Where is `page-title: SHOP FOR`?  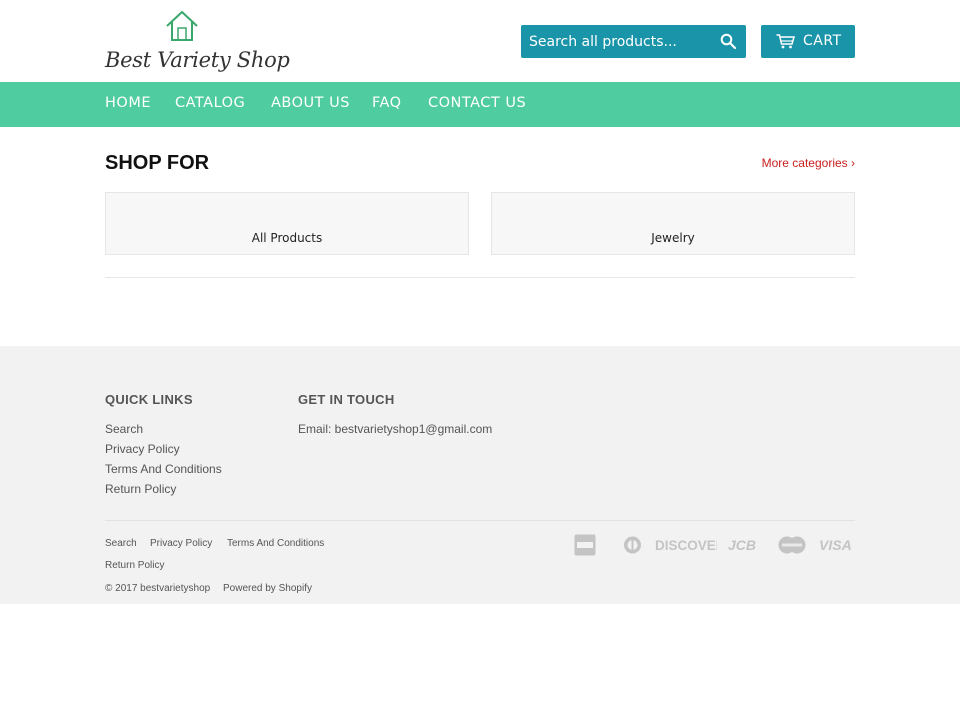 page-title: SHOP FOR is located at coordinates (157, 163).